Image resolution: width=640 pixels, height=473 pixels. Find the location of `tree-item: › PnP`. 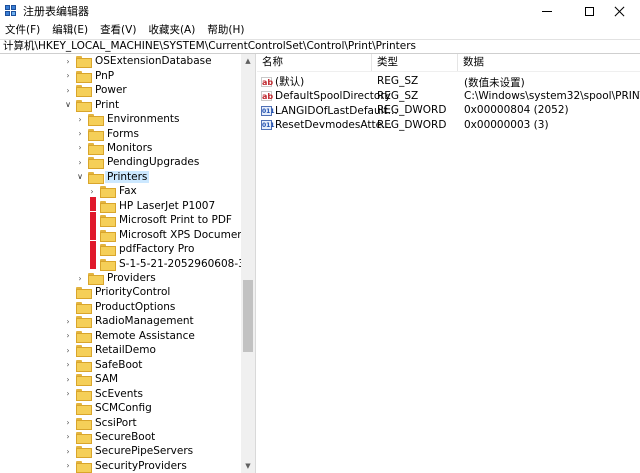

tree-item: › PnP is located at coordinates (89, 75).